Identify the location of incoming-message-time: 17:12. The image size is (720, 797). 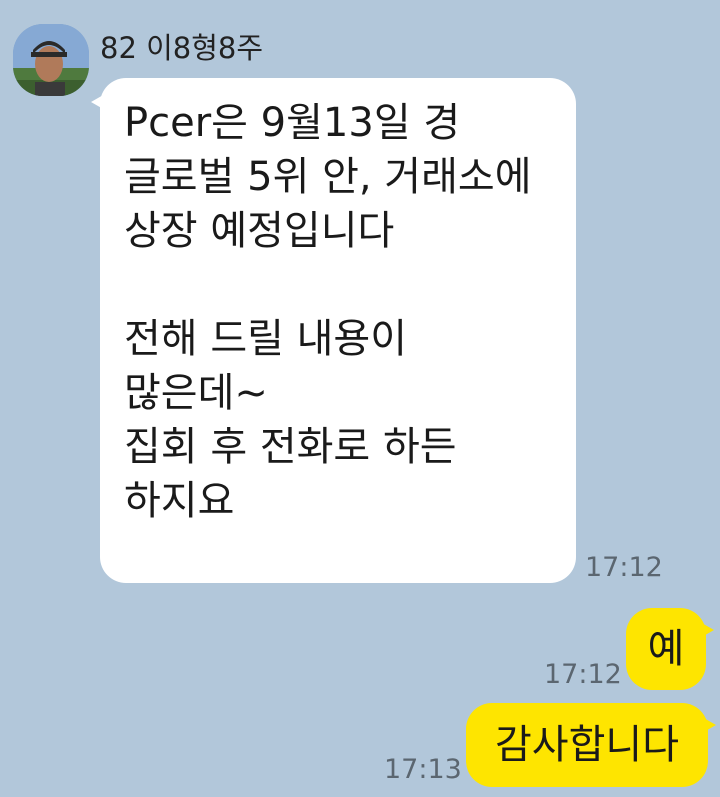
(624, 567).